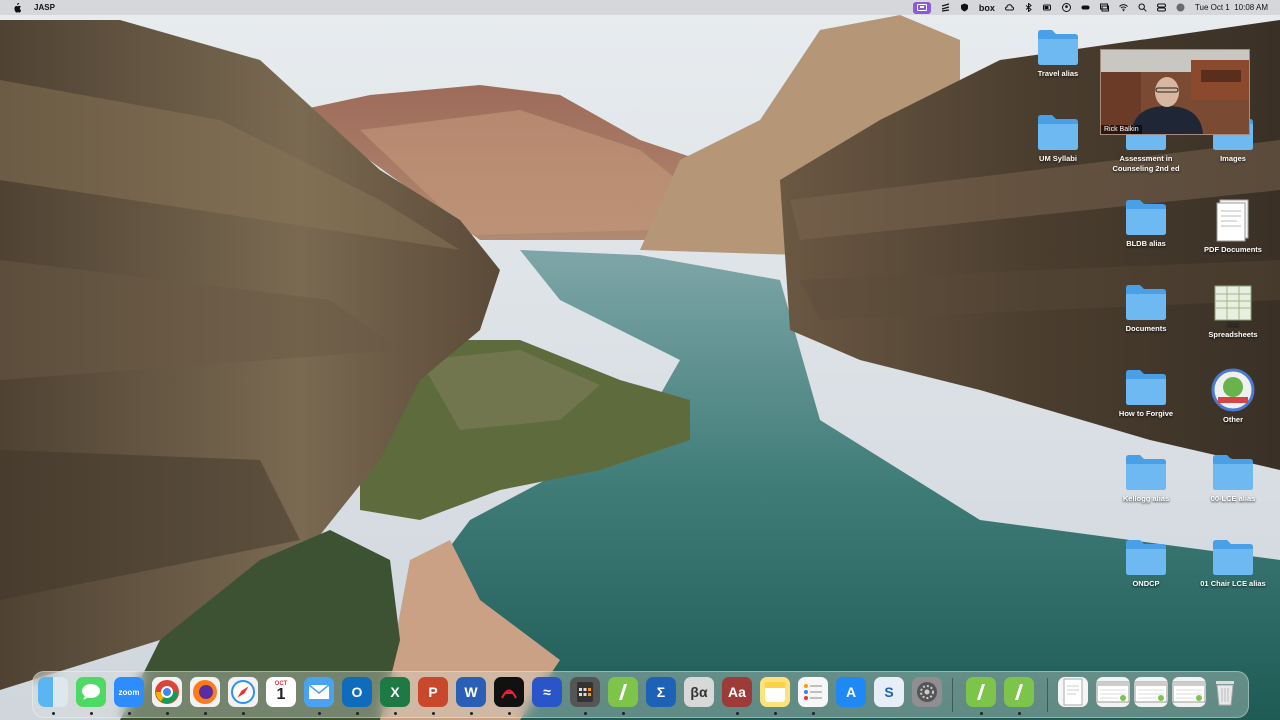 Image resolution: width=1280 pixels, height=720 pixels. I want to click on bluetooth-icon, so click(1028, 7).